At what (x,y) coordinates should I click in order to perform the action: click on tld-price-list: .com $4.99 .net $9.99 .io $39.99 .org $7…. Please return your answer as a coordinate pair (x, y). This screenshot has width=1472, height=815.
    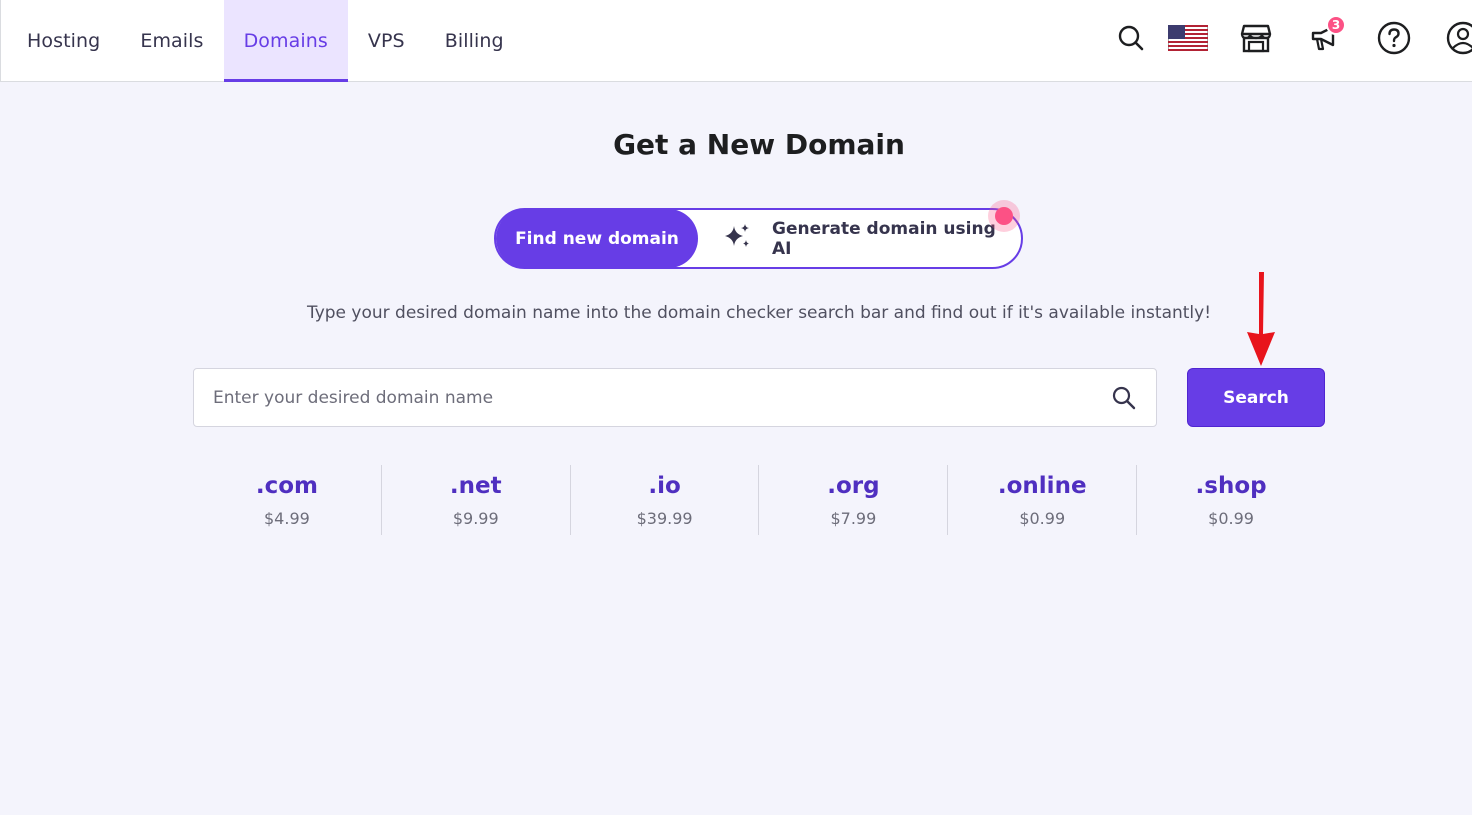
    Looking at the image, I should click on (759, 500).